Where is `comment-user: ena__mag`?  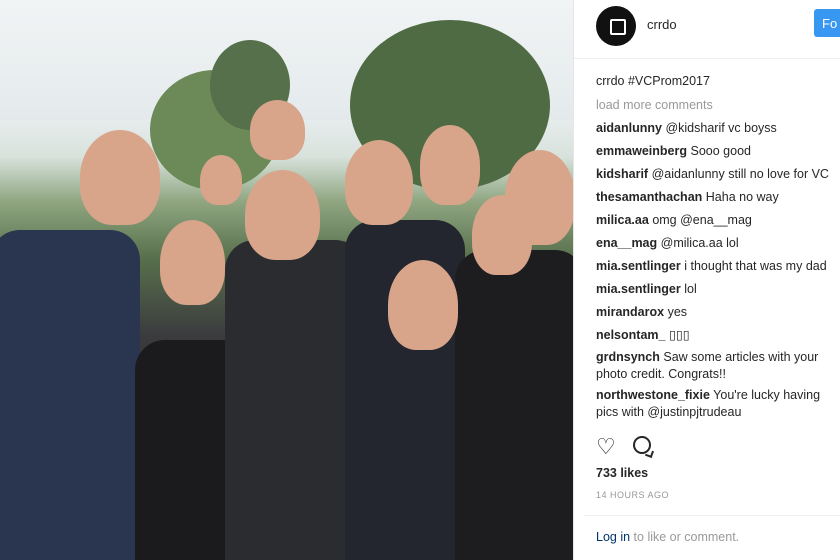
comment-user: ena__mag is located at coordinates (626, 243).